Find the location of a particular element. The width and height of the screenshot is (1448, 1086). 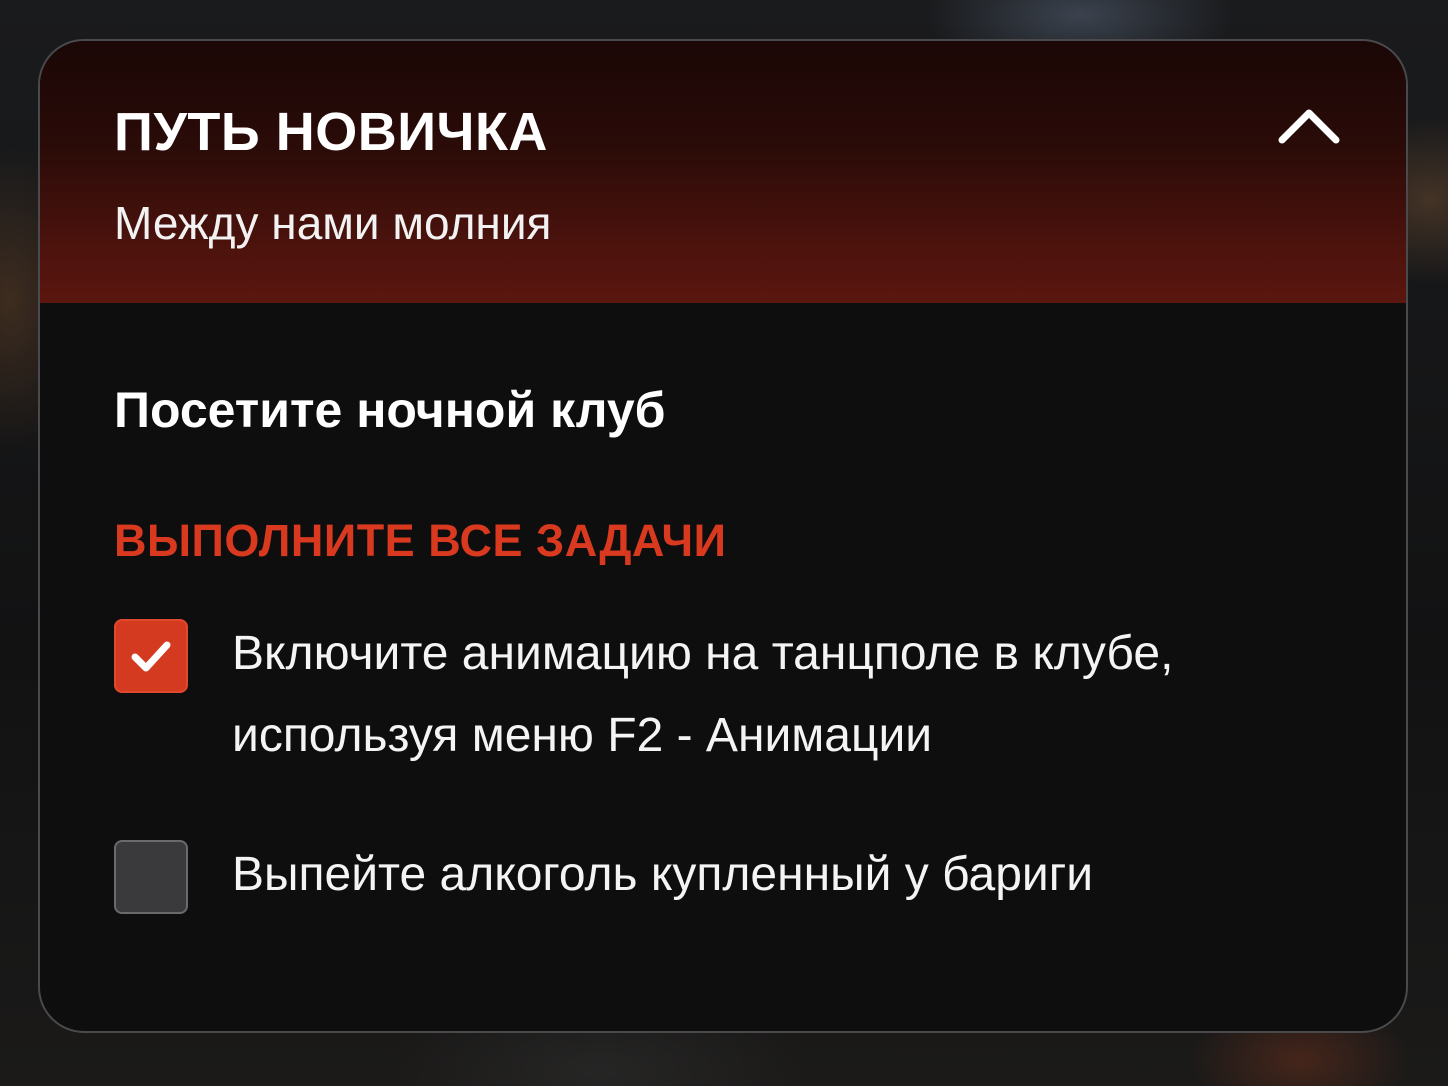

collapse-button is located at coordinates (1309, 126).